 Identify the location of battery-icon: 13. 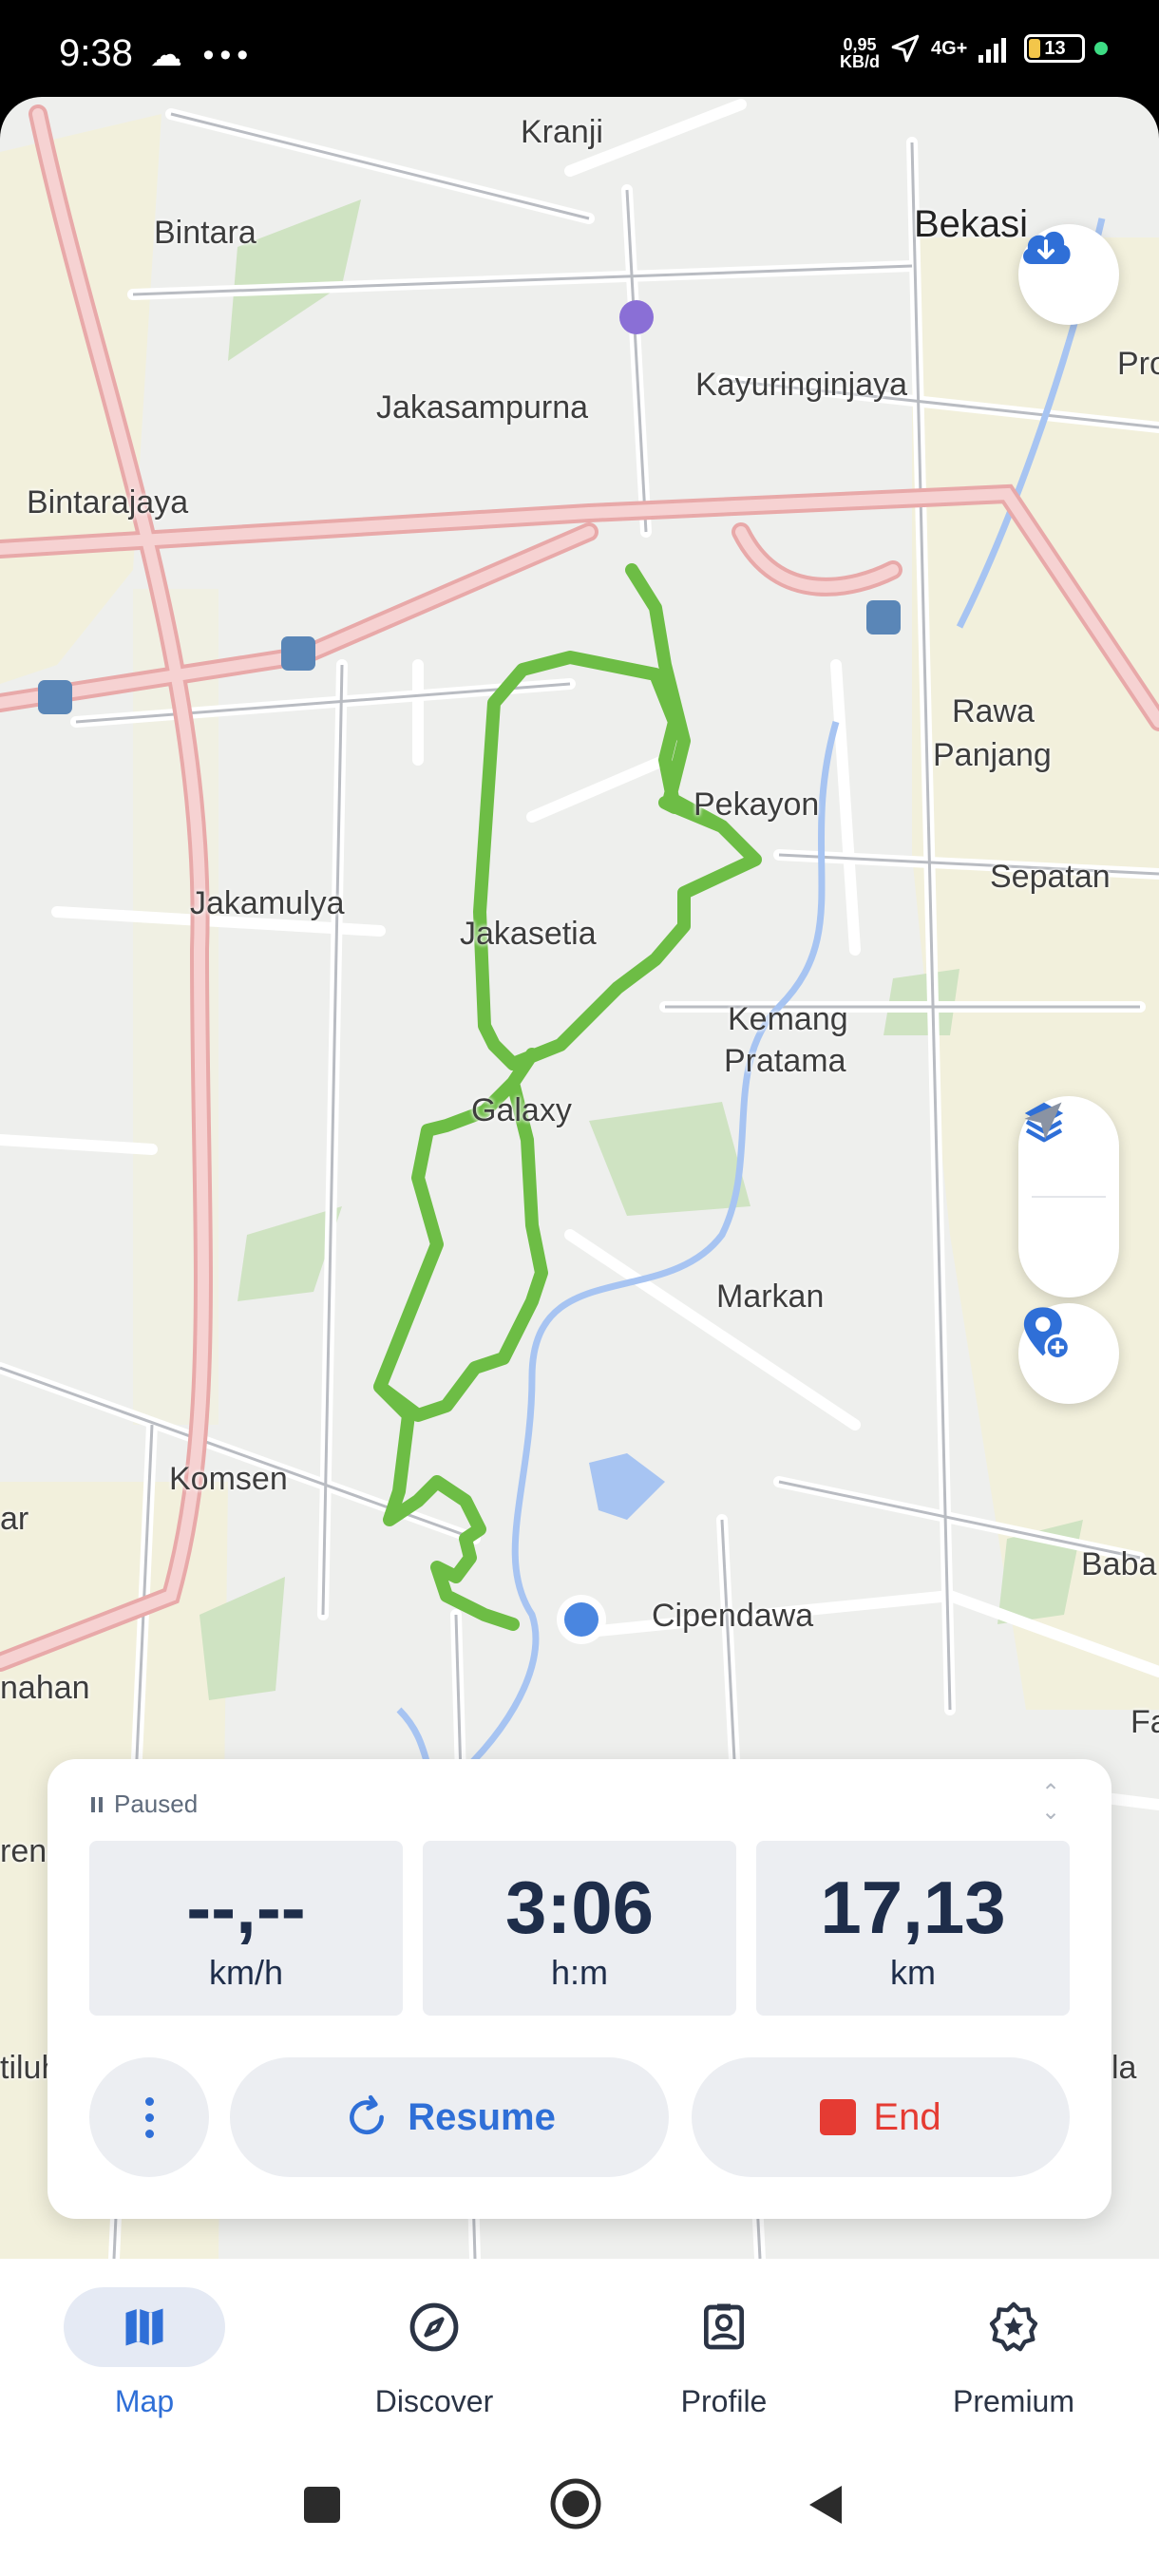
(1055, 48).